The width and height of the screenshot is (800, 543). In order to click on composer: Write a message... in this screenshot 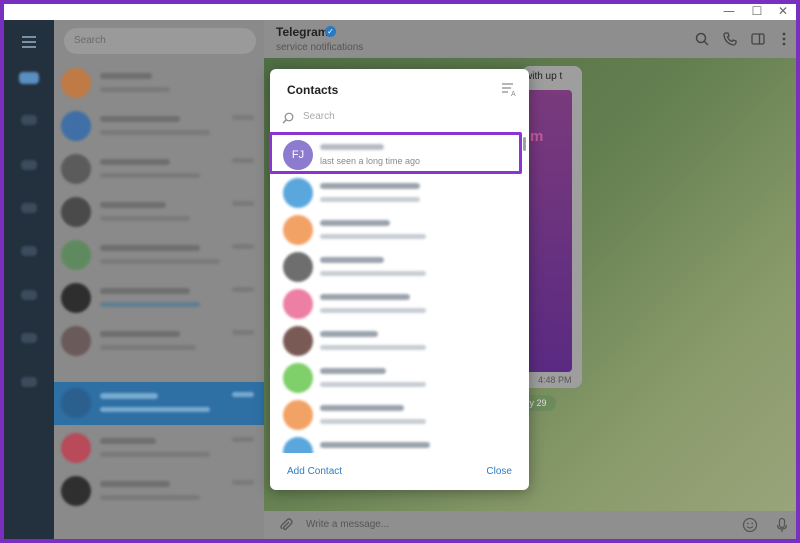, I will do `click(530, 525)`.